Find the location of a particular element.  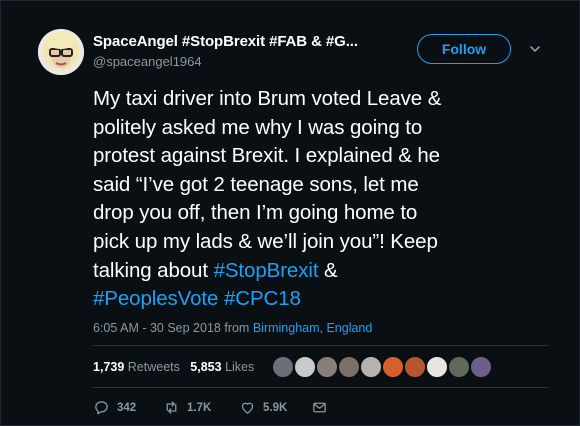

heart-icon is located at coordinates (247, 408).